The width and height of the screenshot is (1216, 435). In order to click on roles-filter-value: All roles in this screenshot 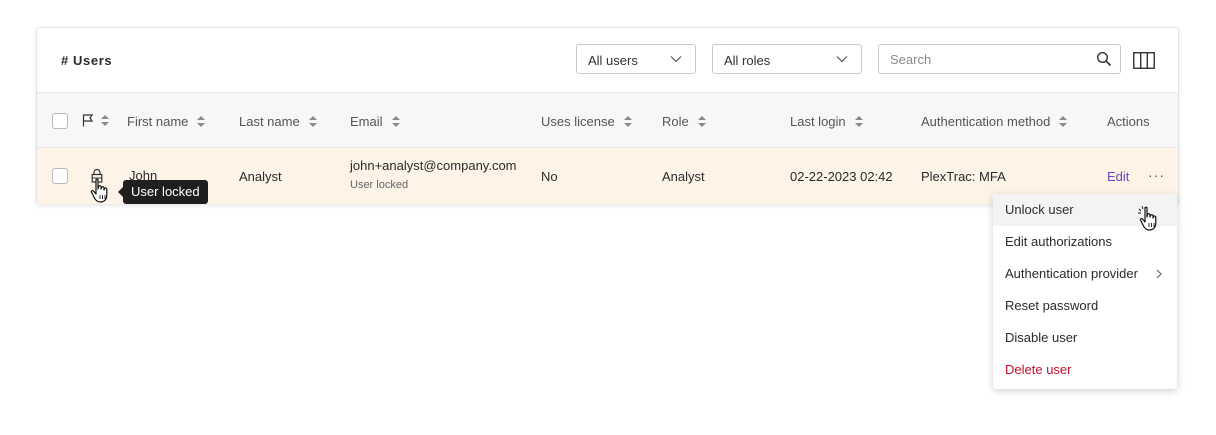, I will do `click(747, 60)`.